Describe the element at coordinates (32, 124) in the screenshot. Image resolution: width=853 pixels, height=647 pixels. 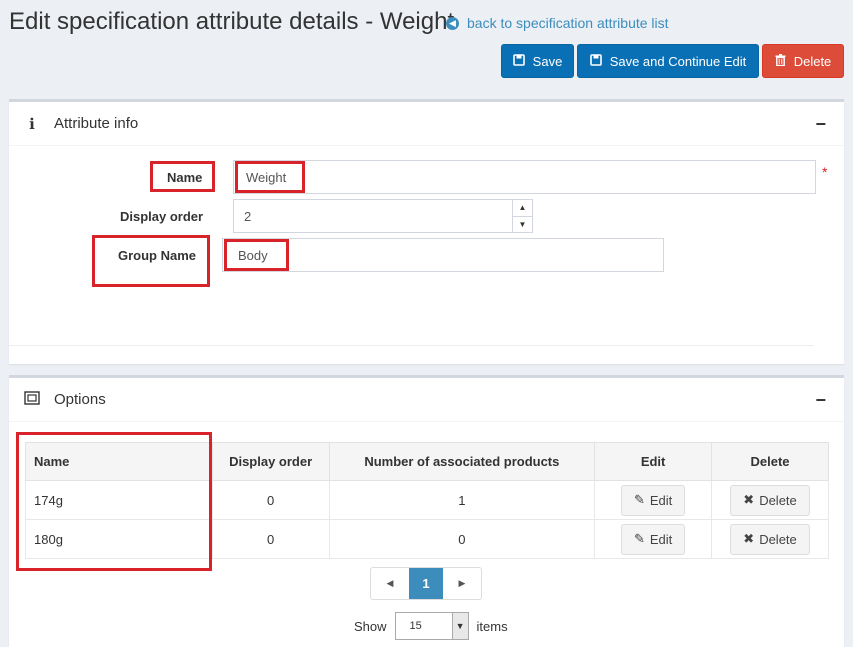
I see `info-icon: ℹ` at that location.